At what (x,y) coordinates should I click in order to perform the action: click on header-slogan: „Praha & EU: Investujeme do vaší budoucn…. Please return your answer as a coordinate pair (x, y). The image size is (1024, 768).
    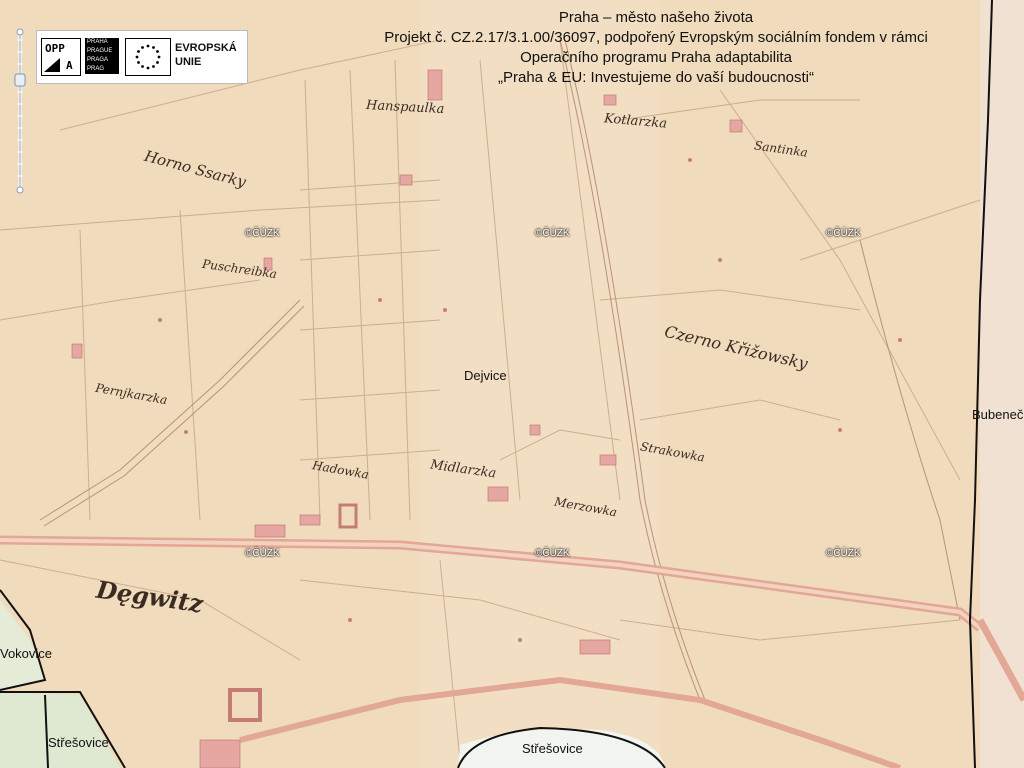
    Looking at the image, I should click on (656, 77).